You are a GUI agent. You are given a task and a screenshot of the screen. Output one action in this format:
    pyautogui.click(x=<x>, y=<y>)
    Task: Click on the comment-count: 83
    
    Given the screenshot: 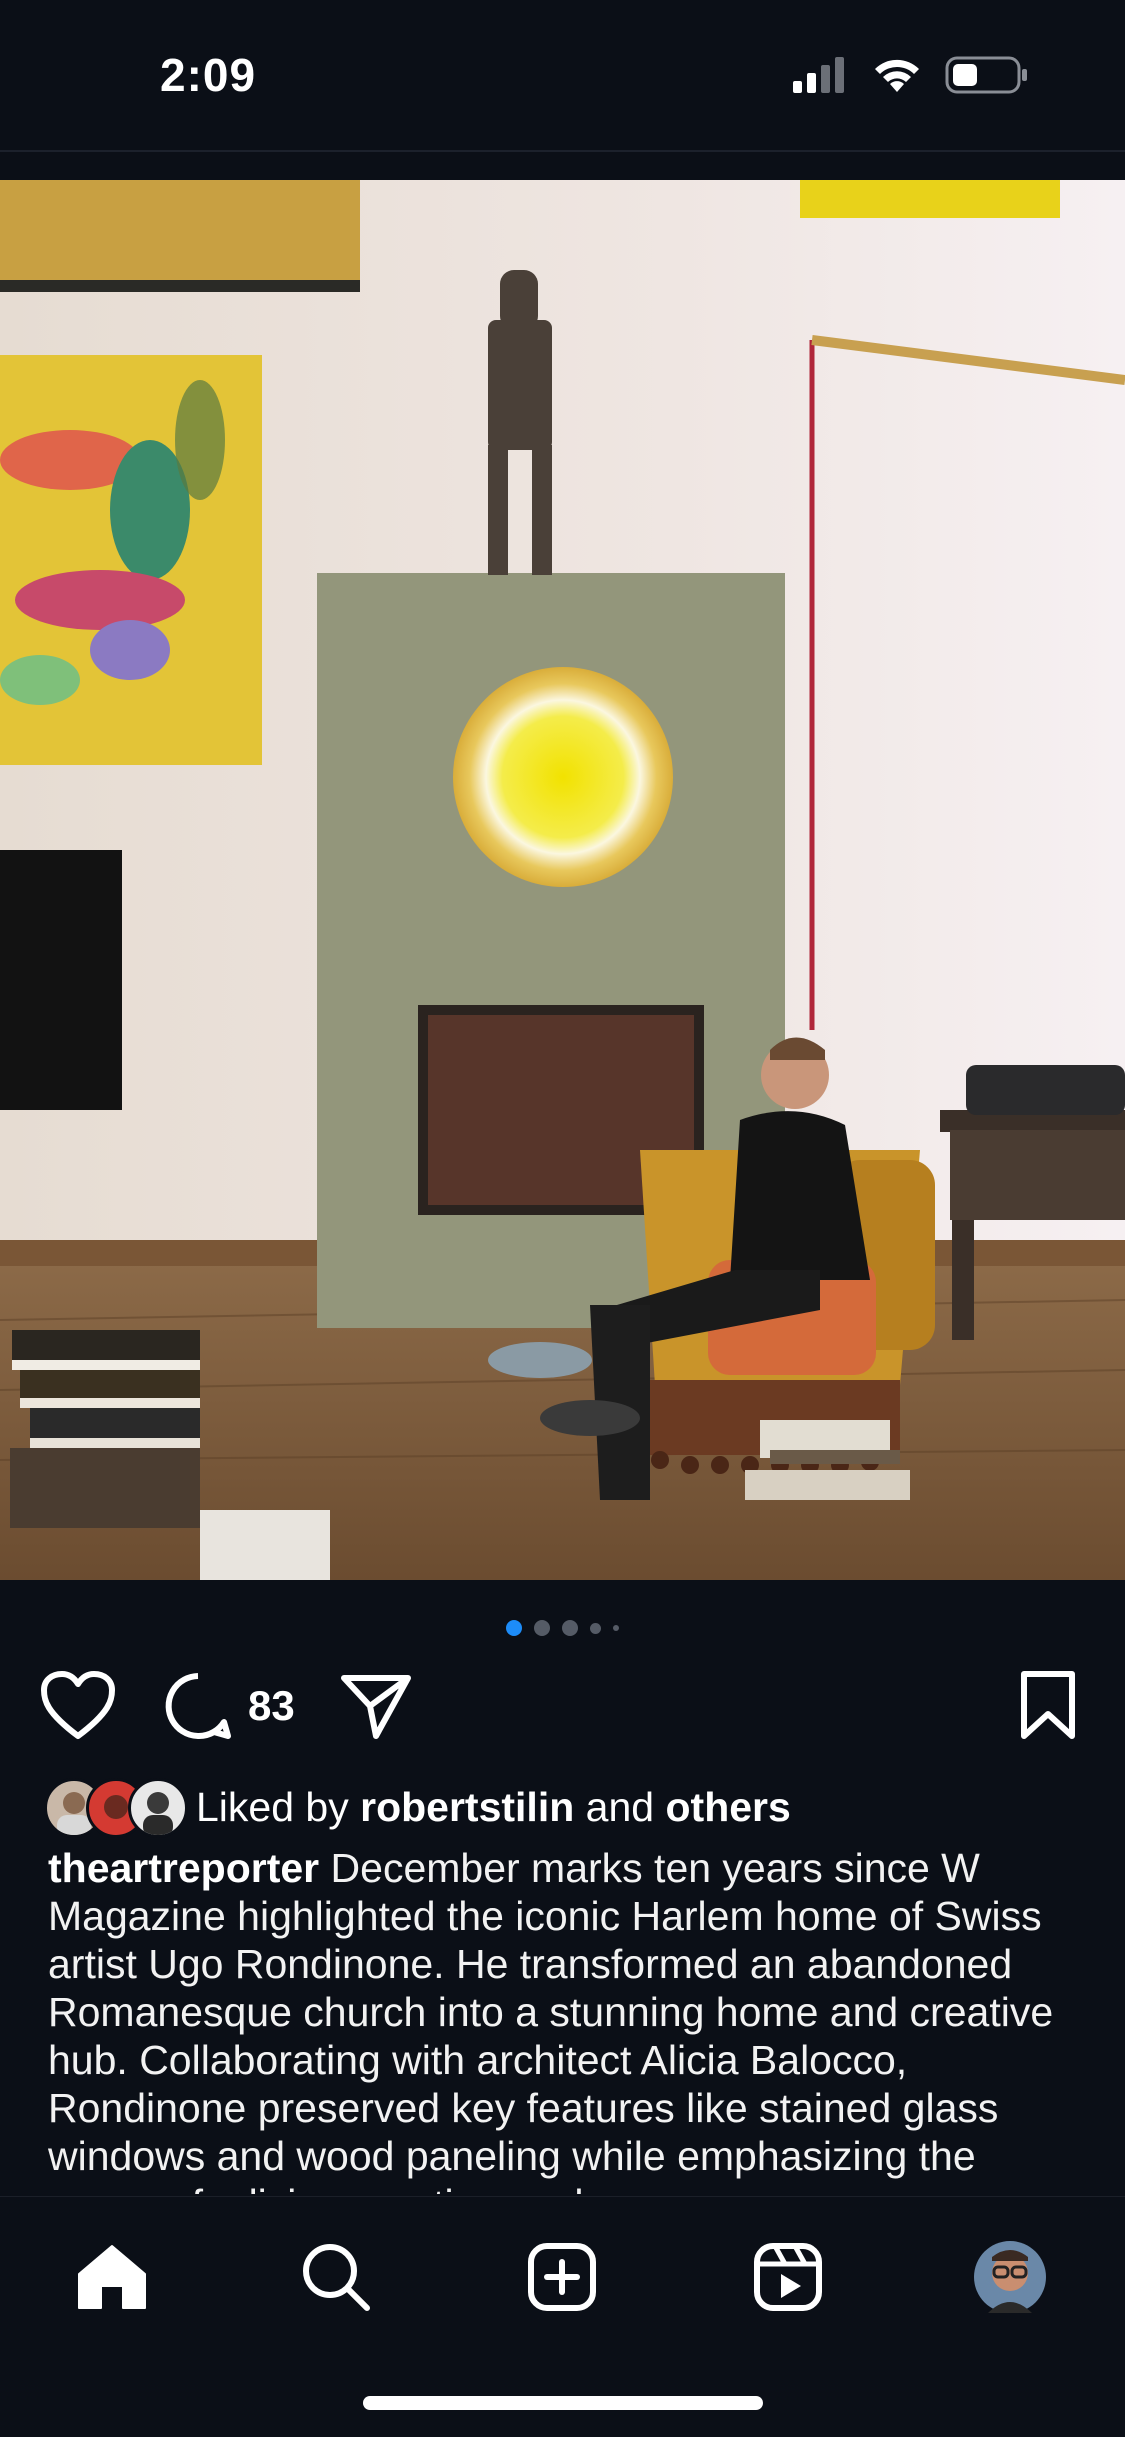 What is the action you would take?
    pyautogui.click(x=271, y=1705)
    